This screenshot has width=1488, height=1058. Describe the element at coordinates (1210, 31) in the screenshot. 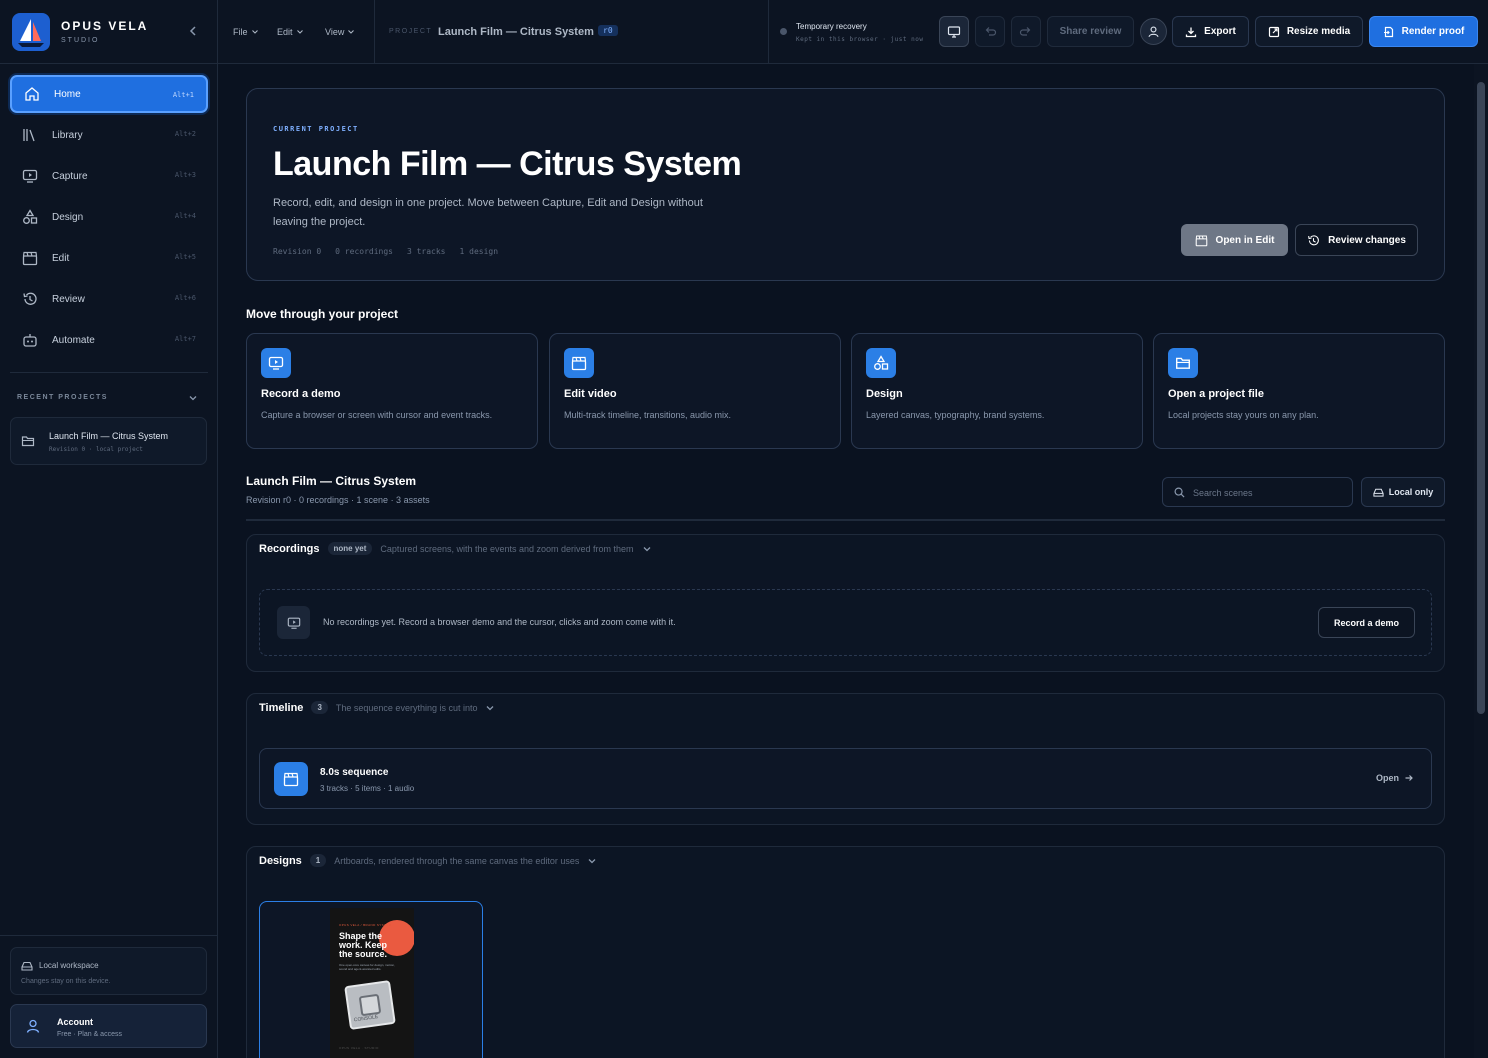

I see `export-button: Export` at that location.